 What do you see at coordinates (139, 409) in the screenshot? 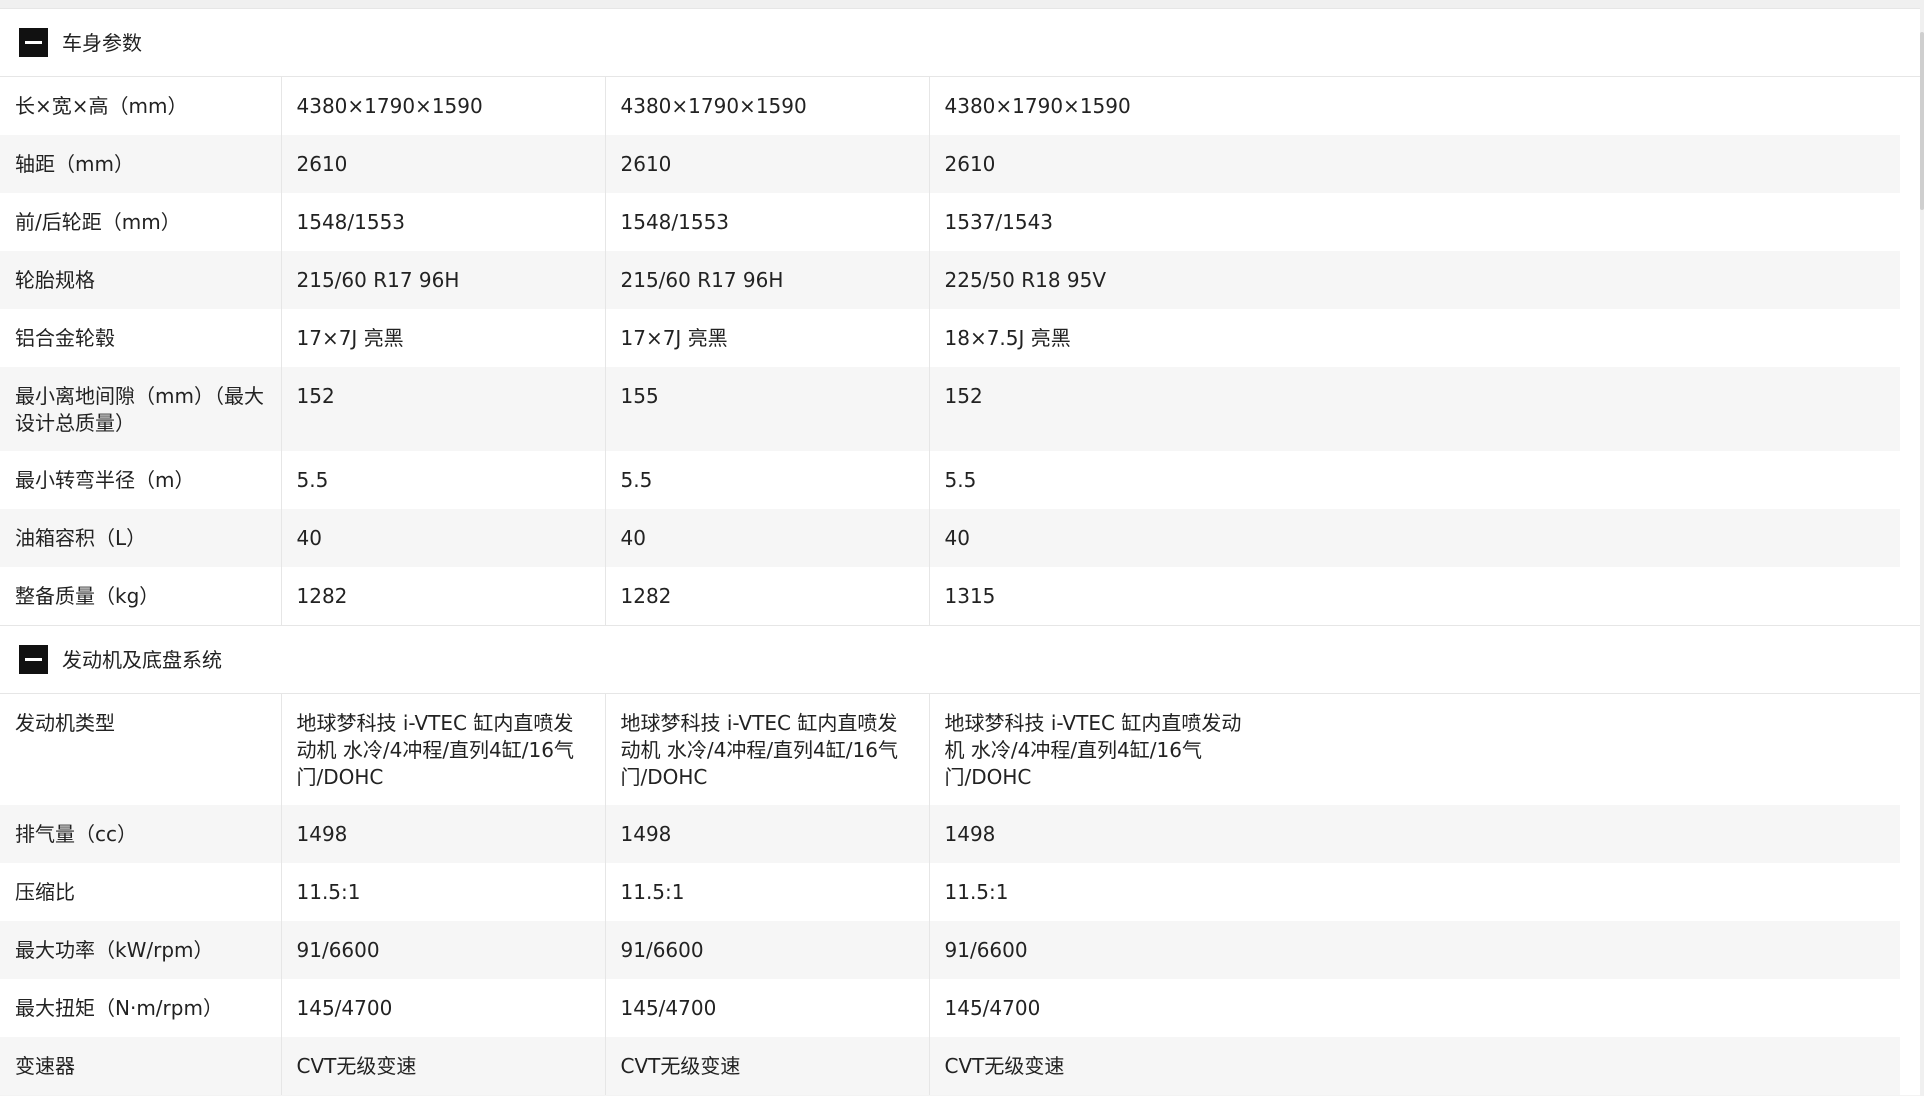
I see `row-label: 最小离地间隙（mm）（最大设计总质量）` at bounding box center [139, 409].